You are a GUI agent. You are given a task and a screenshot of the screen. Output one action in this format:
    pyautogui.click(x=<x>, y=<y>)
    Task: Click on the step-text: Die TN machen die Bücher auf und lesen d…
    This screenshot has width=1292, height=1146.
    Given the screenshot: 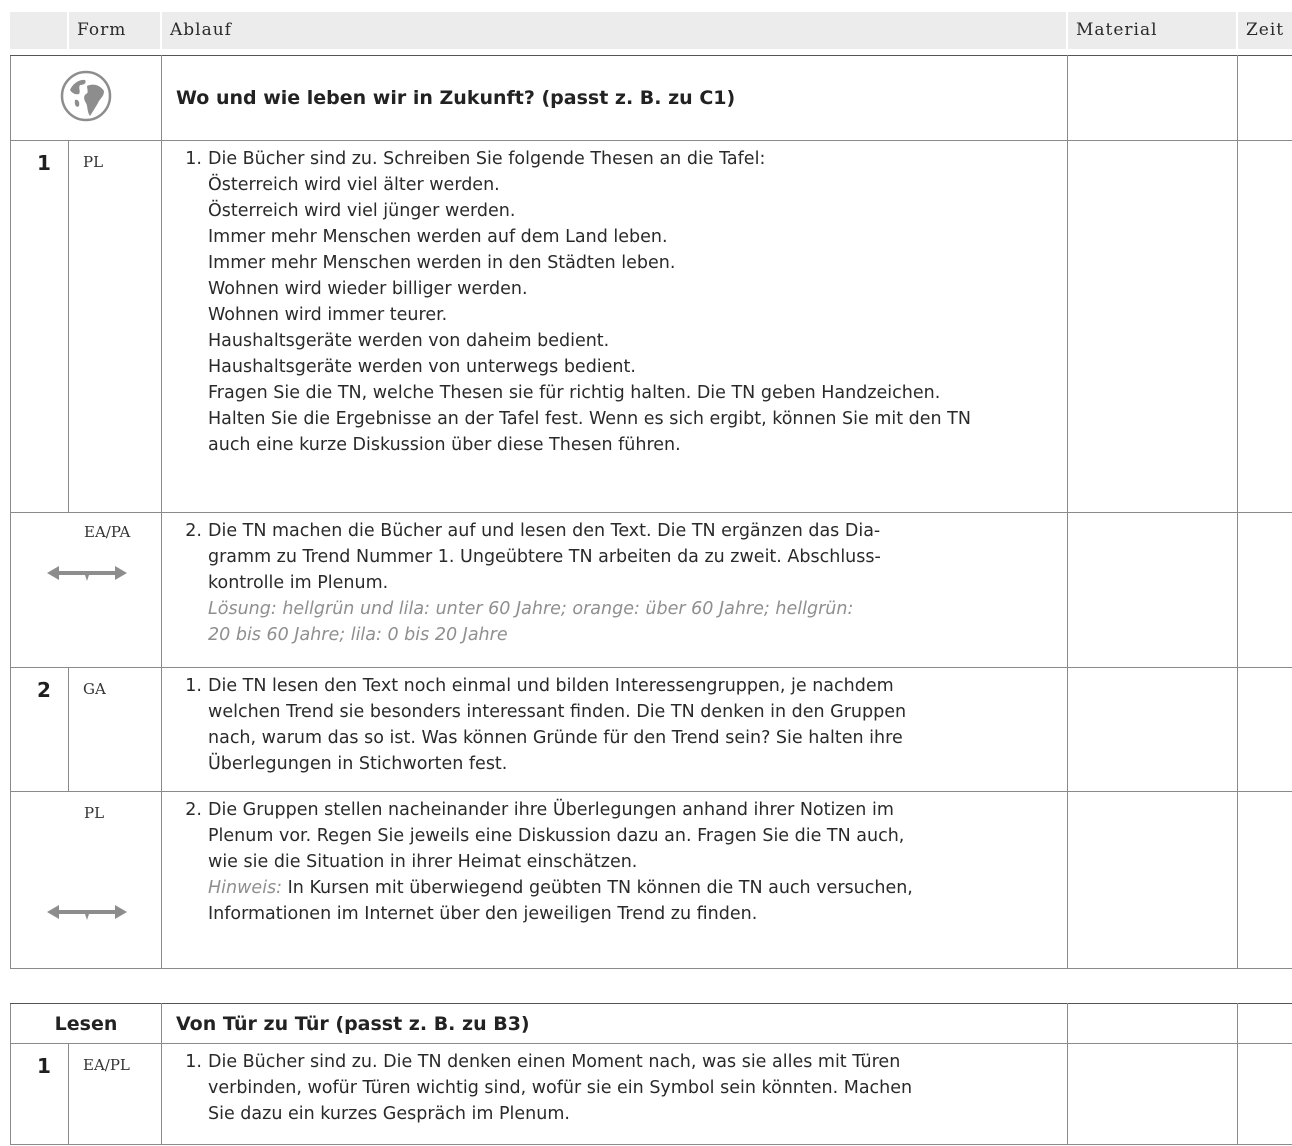 What is the action you would take?
    pyautogui.click(x=543, y=583)
    